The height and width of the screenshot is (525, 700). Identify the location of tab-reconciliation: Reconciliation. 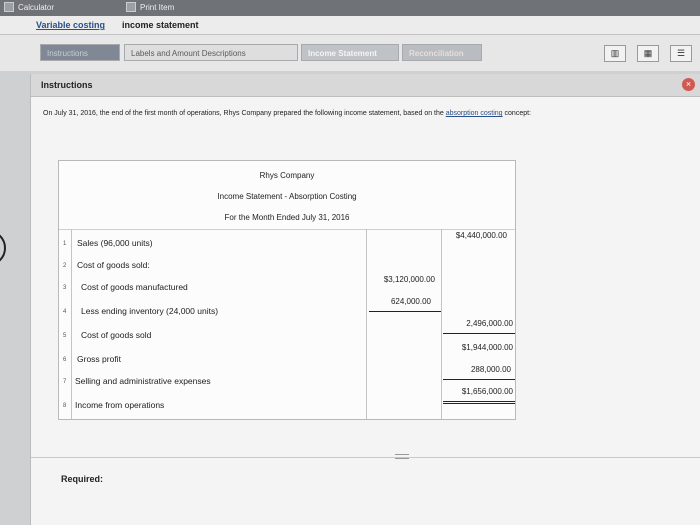
(442, 52).